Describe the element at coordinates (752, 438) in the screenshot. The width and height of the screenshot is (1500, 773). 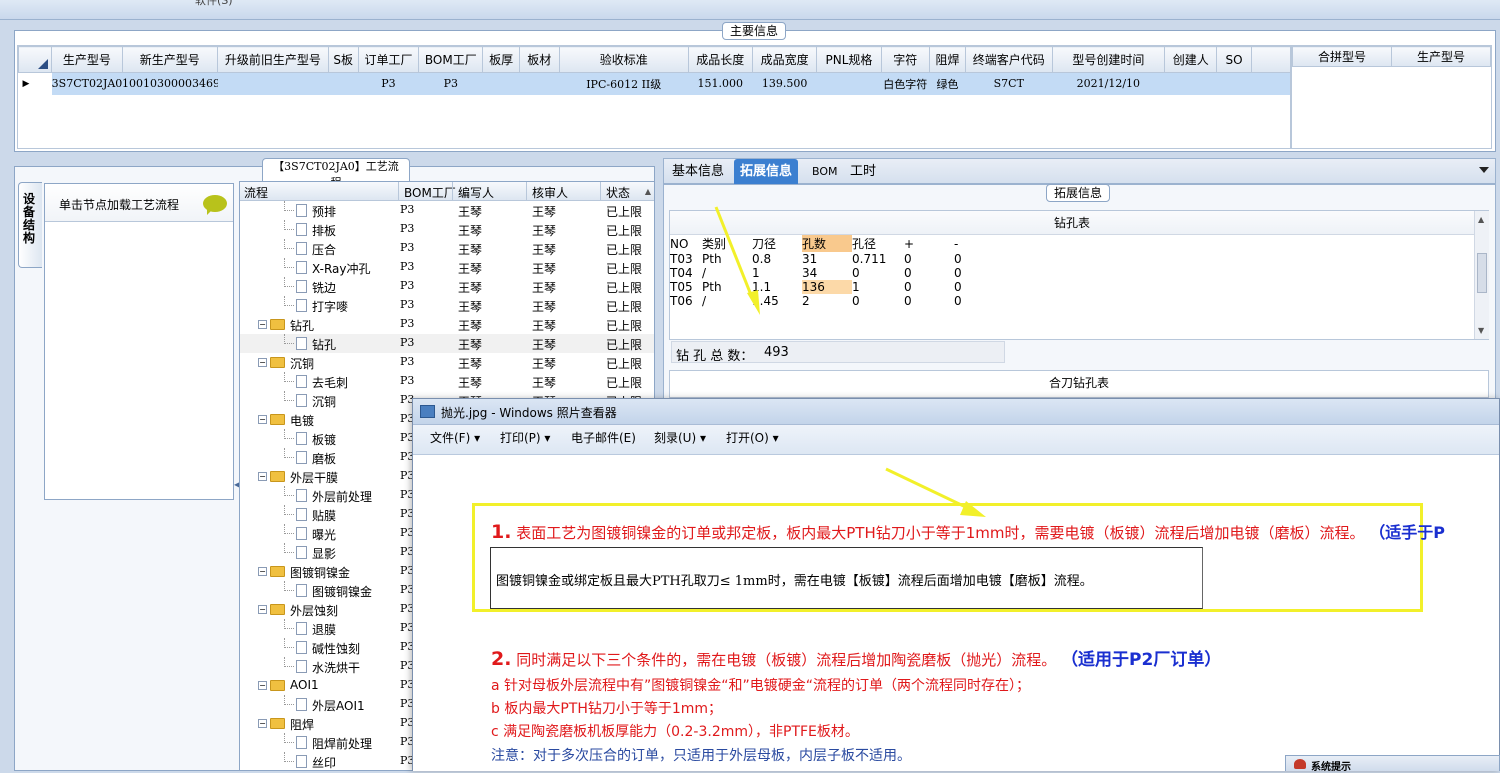
I see `menu-open: 打开(O) ▾` at that location.